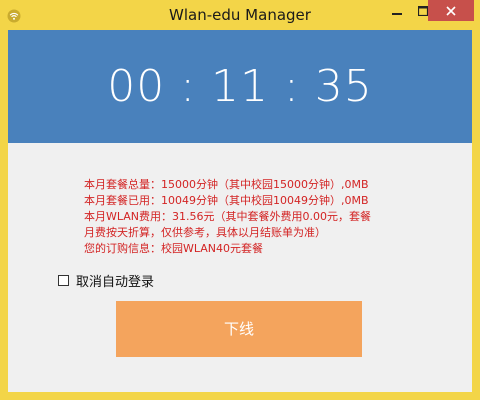  Describe the element at coordinates (205, 232) in the screenshot. I see `info-line: 月费按天折算，仅供参考，具体以月结账单为准）` at that location.